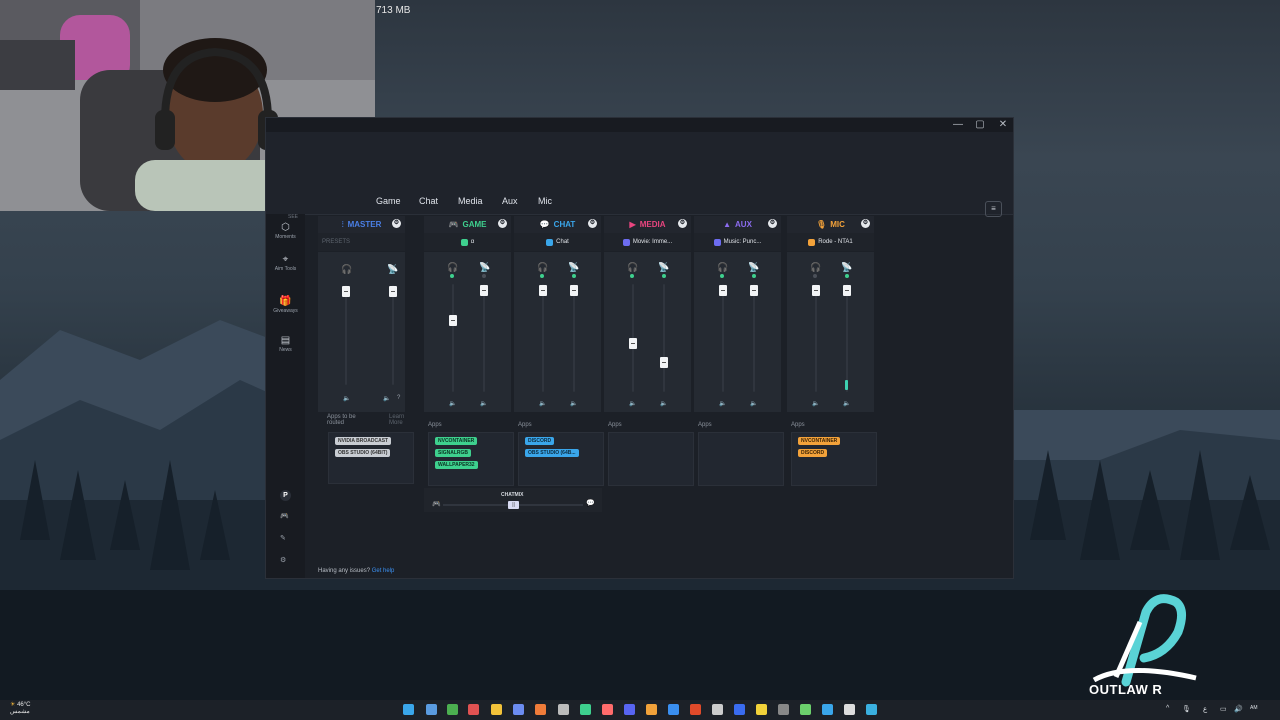 This screenshot has height=720, width=1280. I want to click on mic-apps-box: NVCONTAINER DISCORD, so click(834, 459).